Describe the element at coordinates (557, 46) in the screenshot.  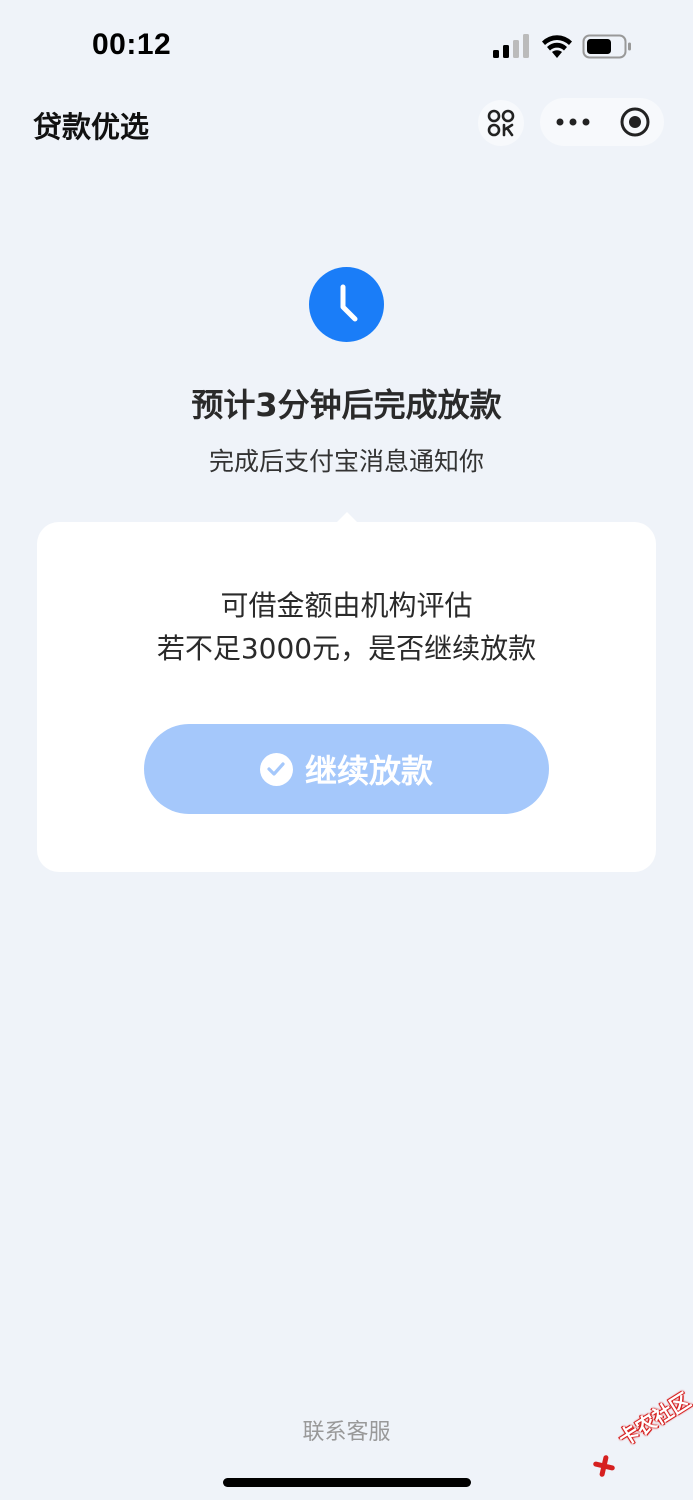
I see `wifi-icon` at that location.